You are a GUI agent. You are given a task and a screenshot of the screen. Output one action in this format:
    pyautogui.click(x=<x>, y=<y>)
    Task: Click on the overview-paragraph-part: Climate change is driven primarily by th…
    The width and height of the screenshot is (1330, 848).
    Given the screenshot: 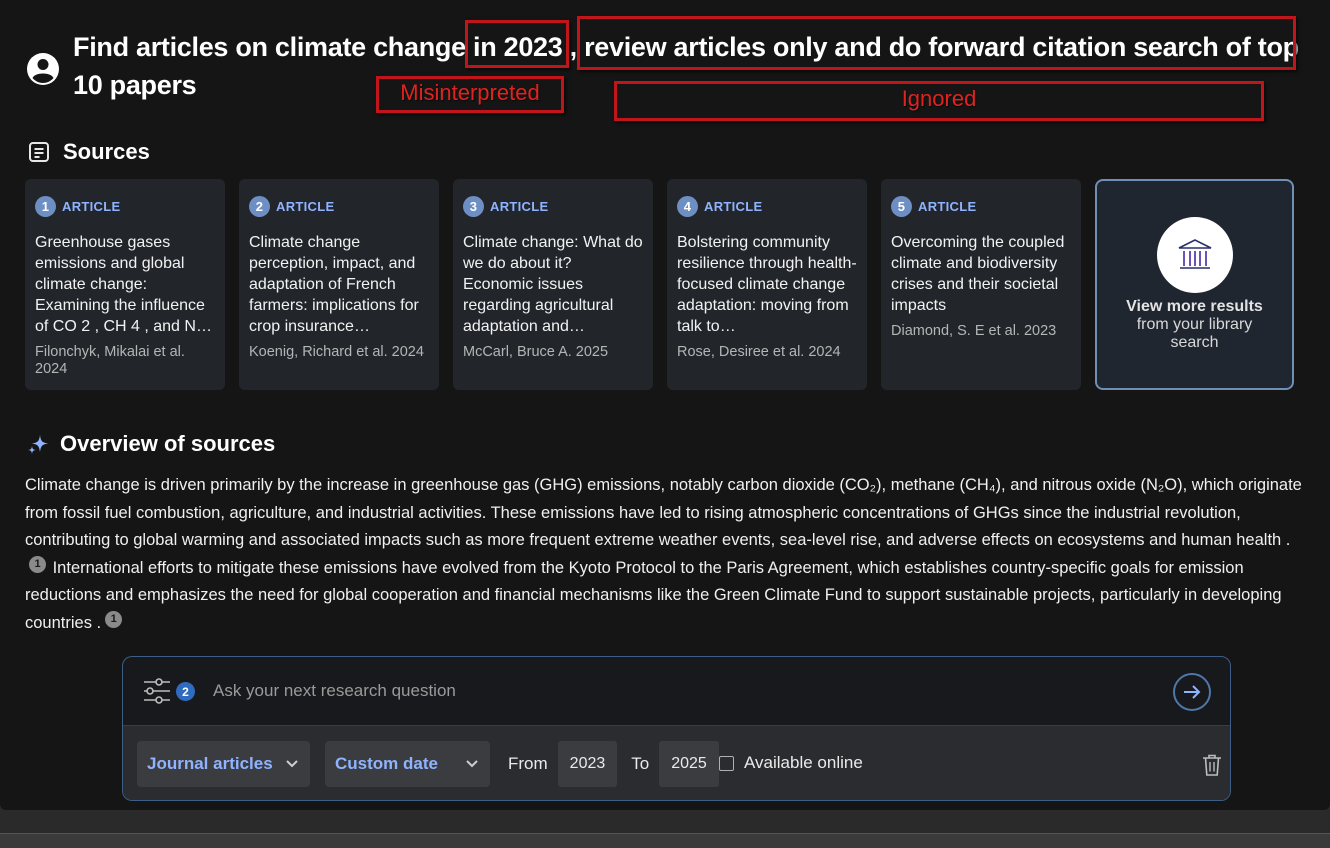 What is the action you would take?
    pyautogui.click(x=663, y=512)
    